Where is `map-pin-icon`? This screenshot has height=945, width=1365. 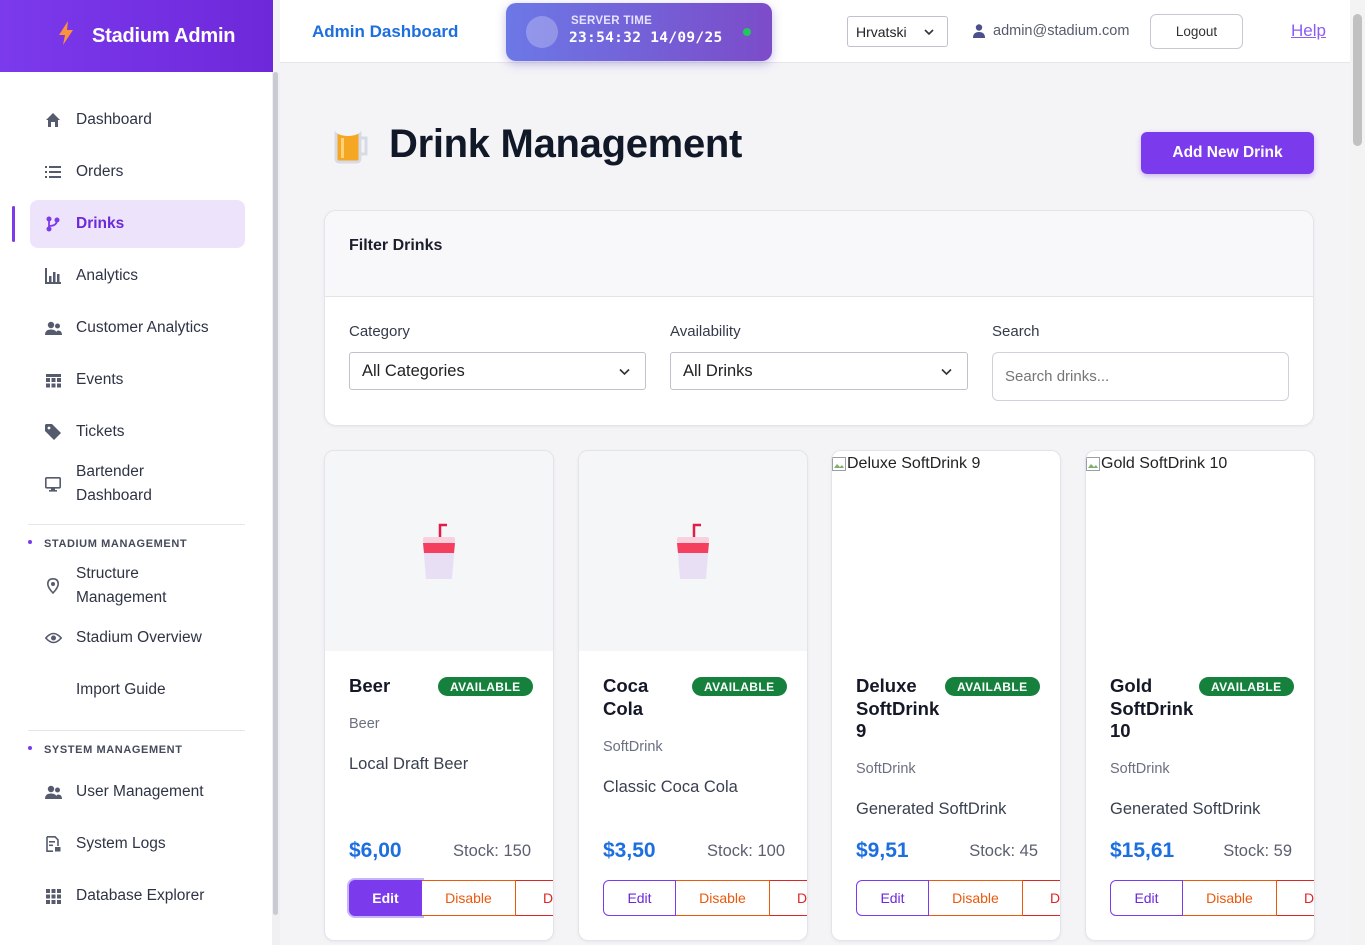
map-pin-icon is located at coordinates (53, 586).